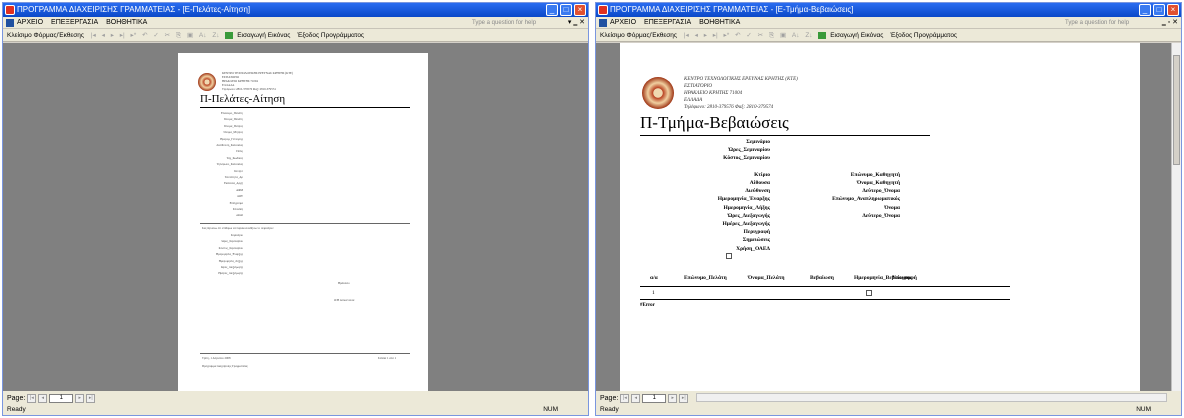 The image size is (1184, 418). Describe the element at coordinates (1170, 23) in the screenshot. I see `menu-window-controls: ‗ ▫ ✕` at that location.